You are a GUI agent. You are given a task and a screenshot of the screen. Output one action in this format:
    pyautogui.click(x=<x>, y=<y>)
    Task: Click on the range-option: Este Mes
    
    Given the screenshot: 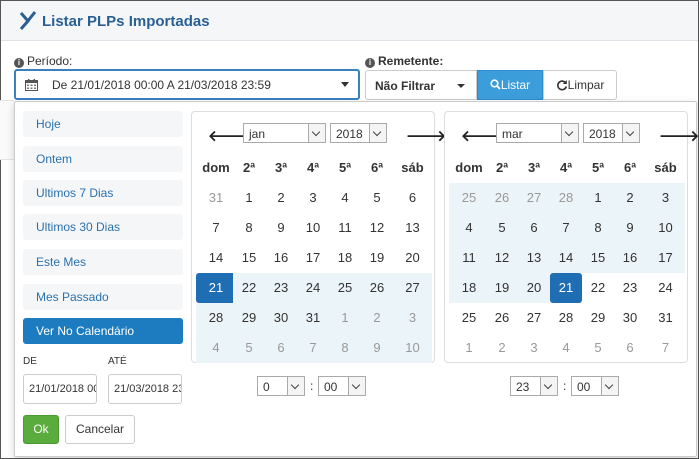 What is the action you would take?
    pyautogui.click(x=103, y=262)
    